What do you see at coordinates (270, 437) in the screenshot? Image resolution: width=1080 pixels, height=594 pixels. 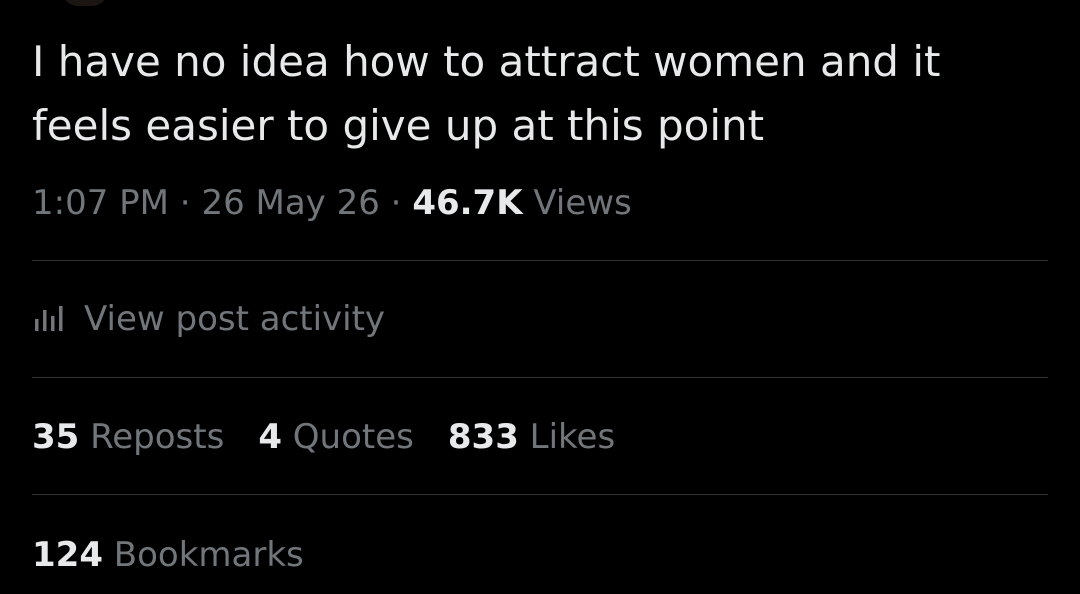 I see `quotes-count: 4` at bounding box center [270, 437].